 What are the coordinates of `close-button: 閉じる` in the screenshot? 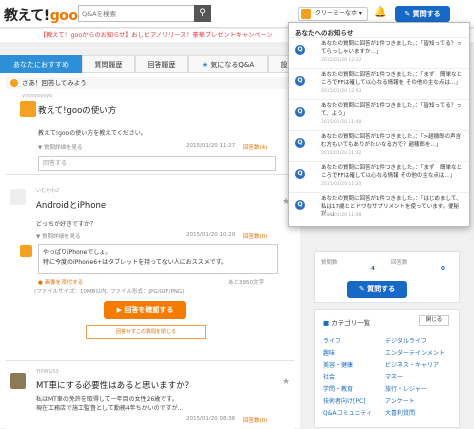 It's located at (434, 320).